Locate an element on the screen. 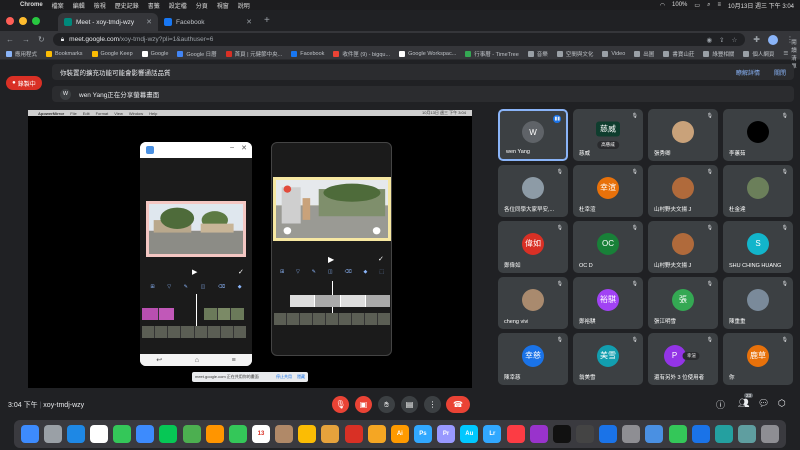 Image resolution: width=800 pixels, height=450 pixels. bookmark-item: Bookmarks is located at coordinates (64, 53).